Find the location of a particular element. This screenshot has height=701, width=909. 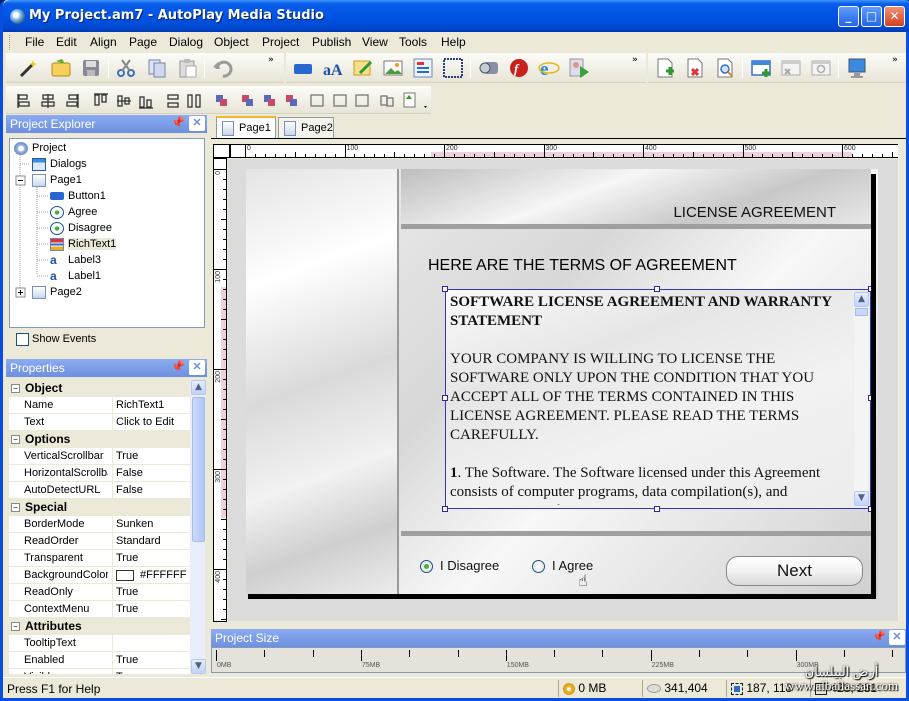

project-explorer-close-button: ✕ is located at coordinates (197, 123).